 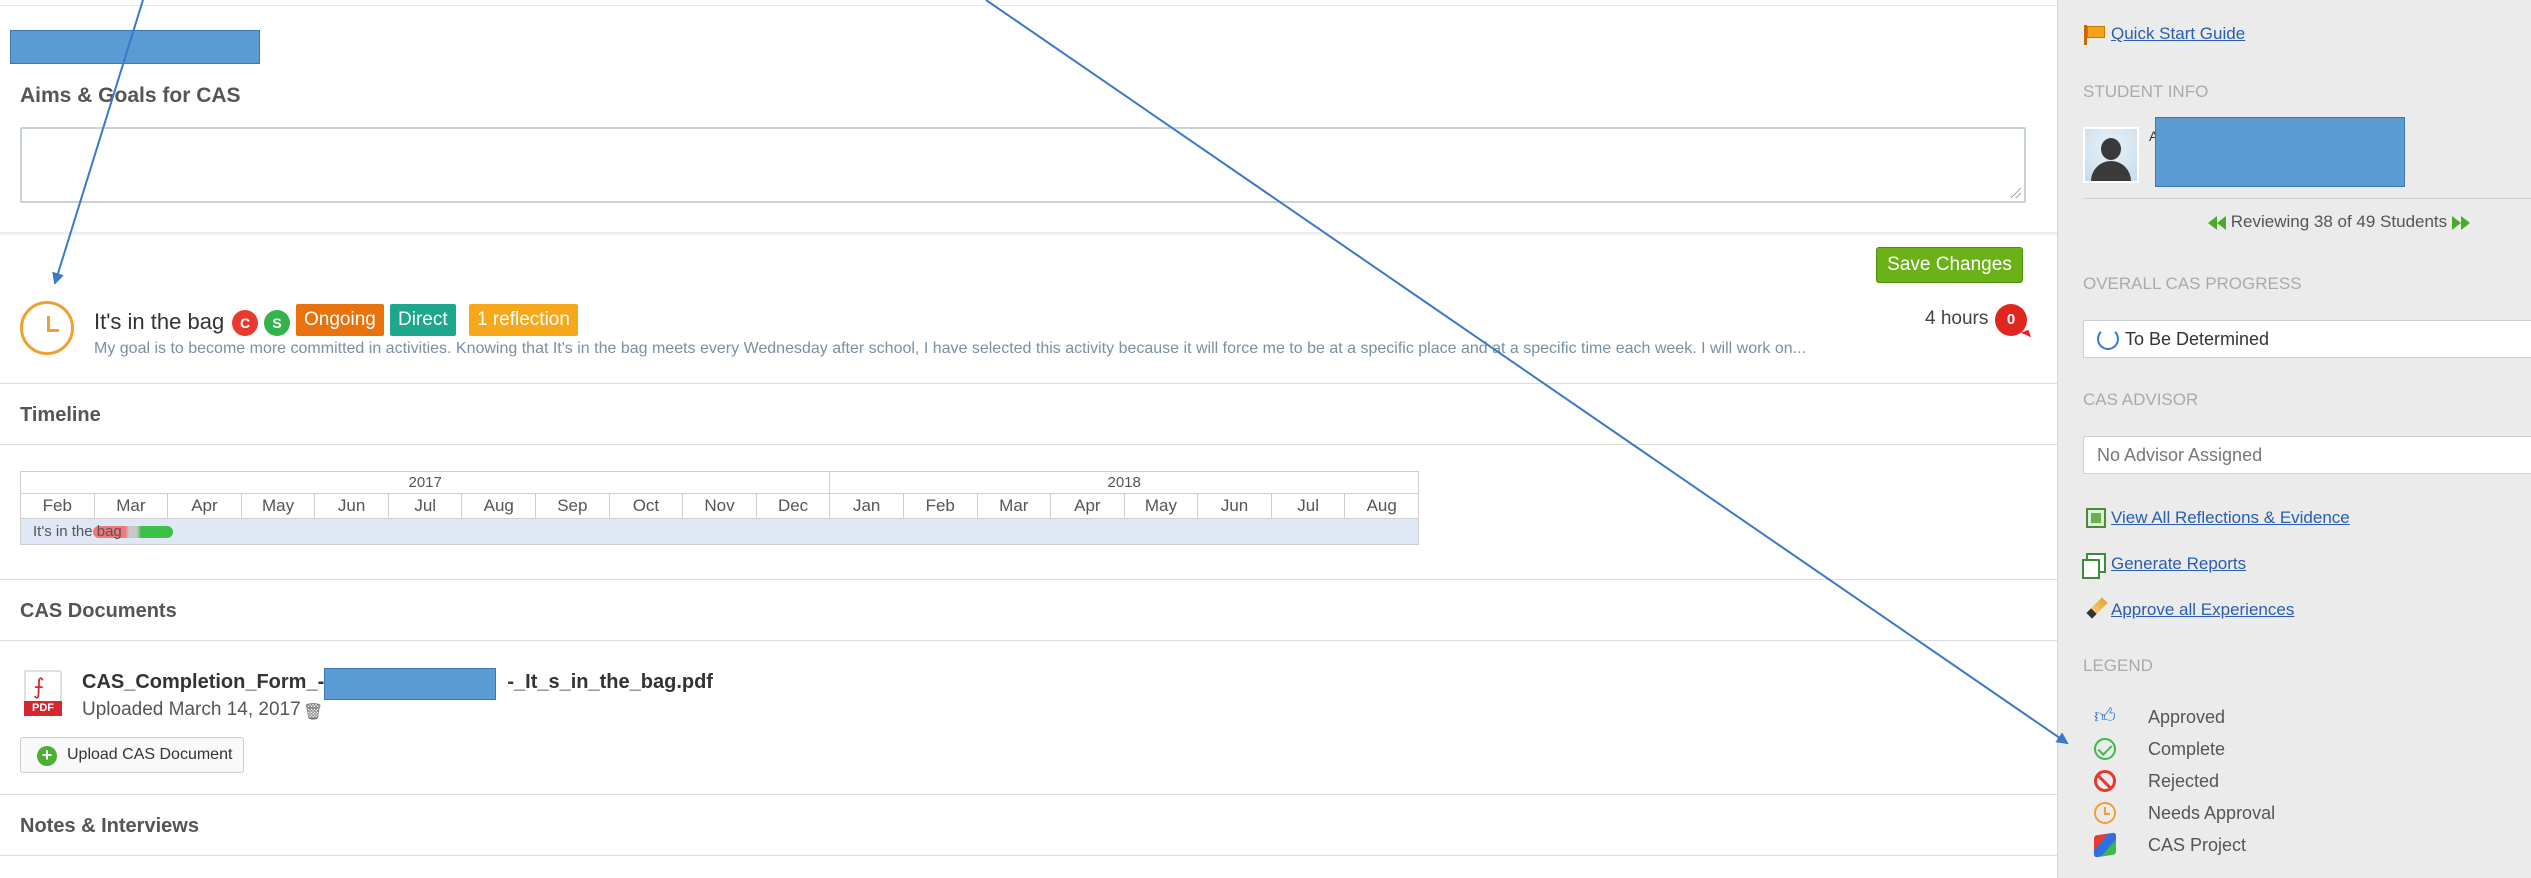 I want to click on upload-cas-document-button: + Upload CAS Document, so click(x=132, y=755).